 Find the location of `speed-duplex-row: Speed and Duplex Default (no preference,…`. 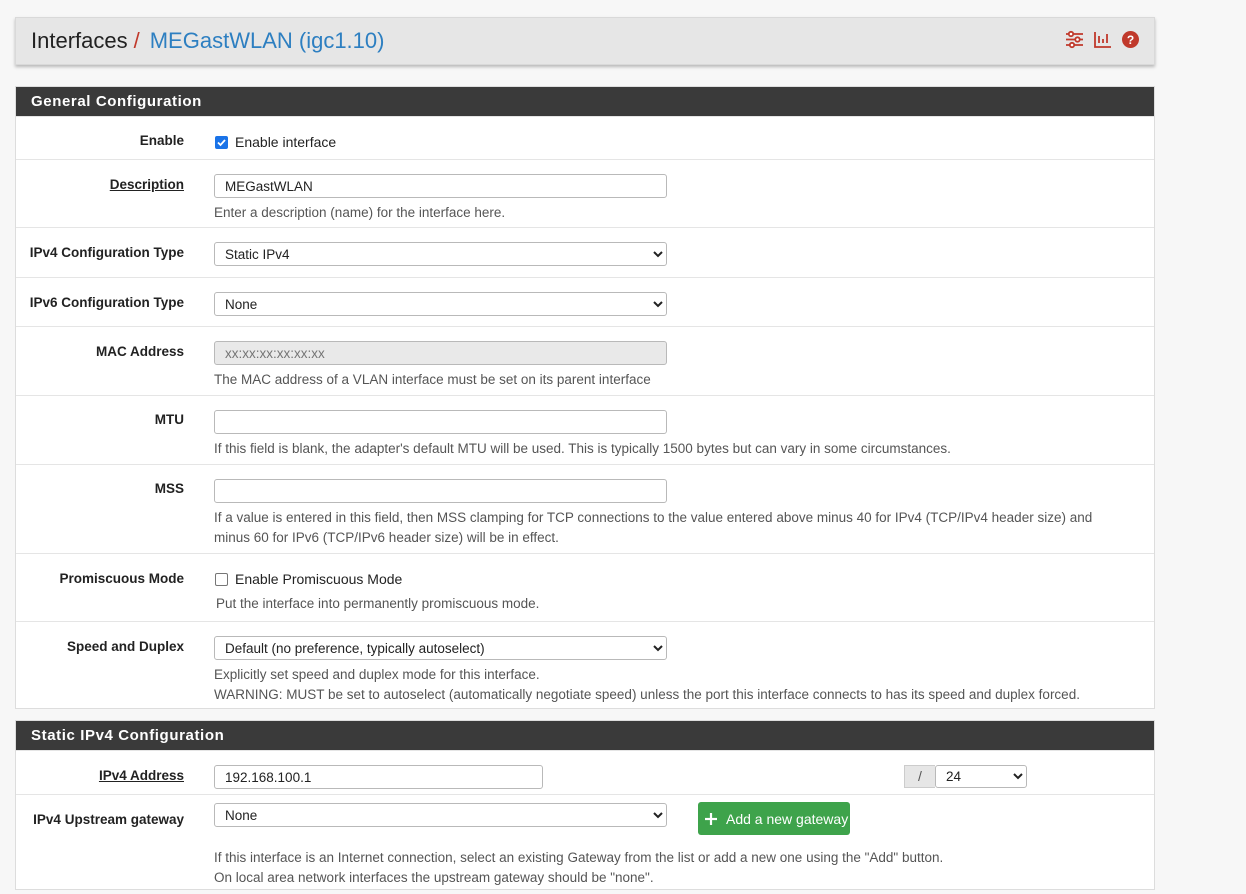

speed-duplex-row: Speed and Duplex Default (no preference,… is located at coordinates (585, 665).